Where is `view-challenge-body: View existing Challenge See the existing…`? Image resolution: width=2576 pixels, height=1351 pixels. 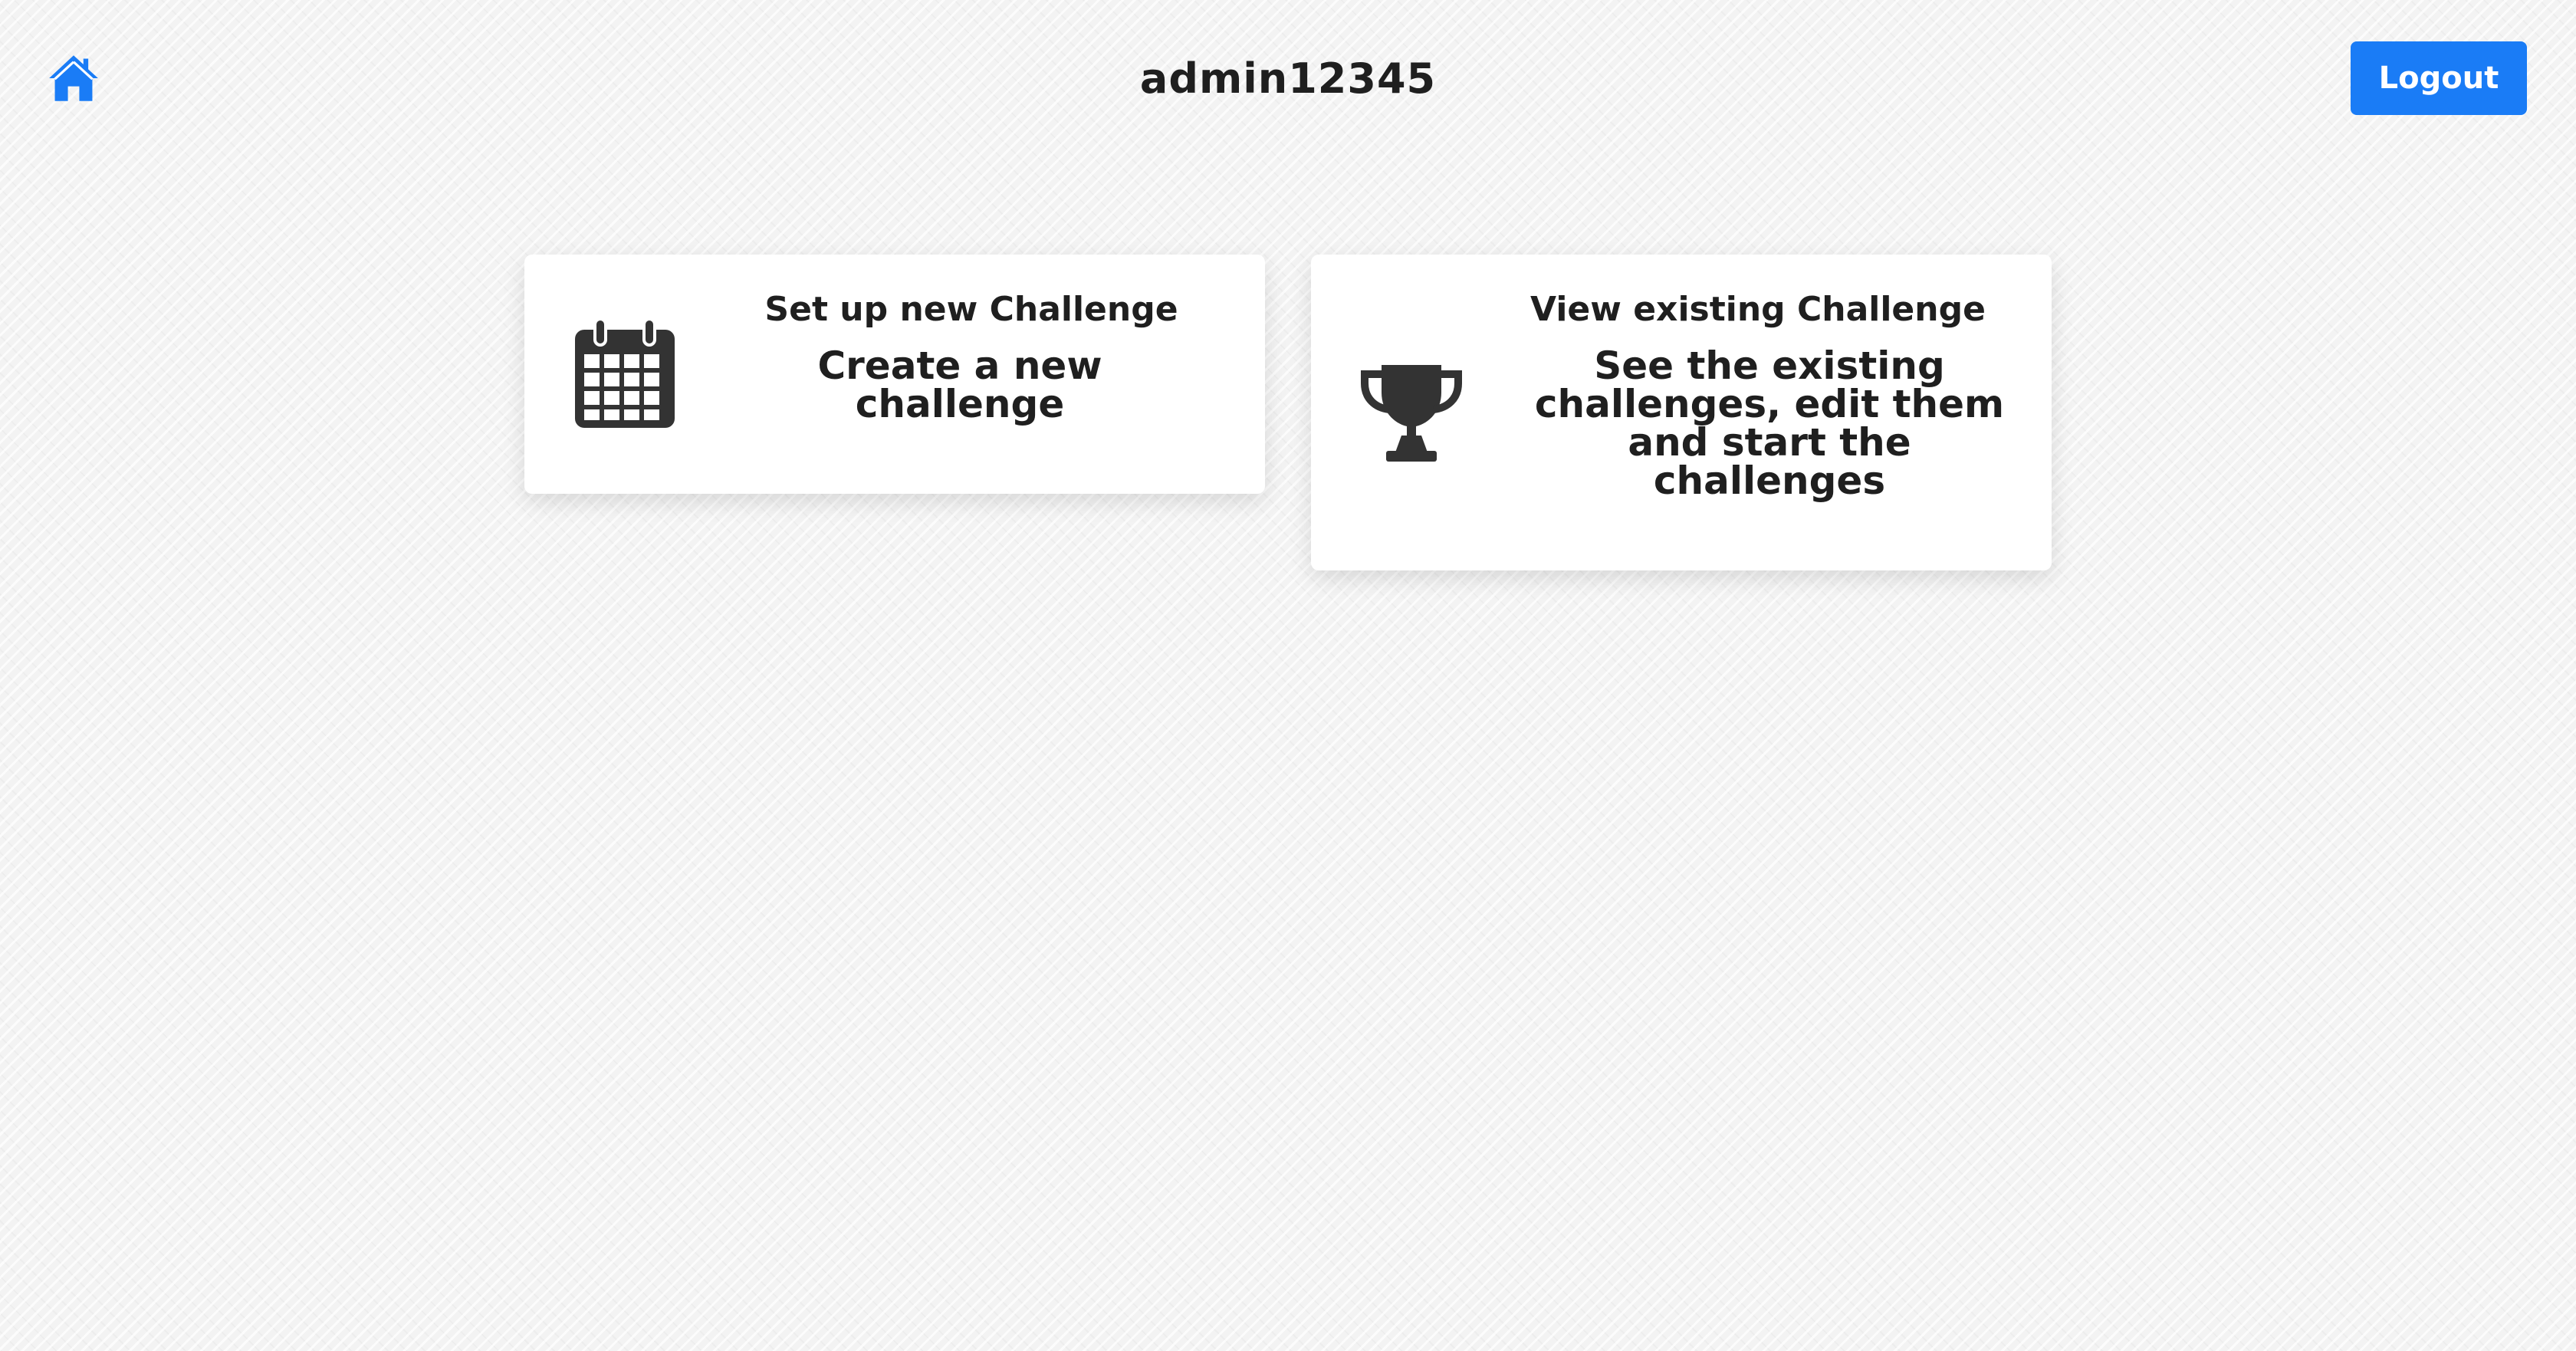 view-challenge-body: View existing Challenge See the existing… is located at coordinates (1758, 394).